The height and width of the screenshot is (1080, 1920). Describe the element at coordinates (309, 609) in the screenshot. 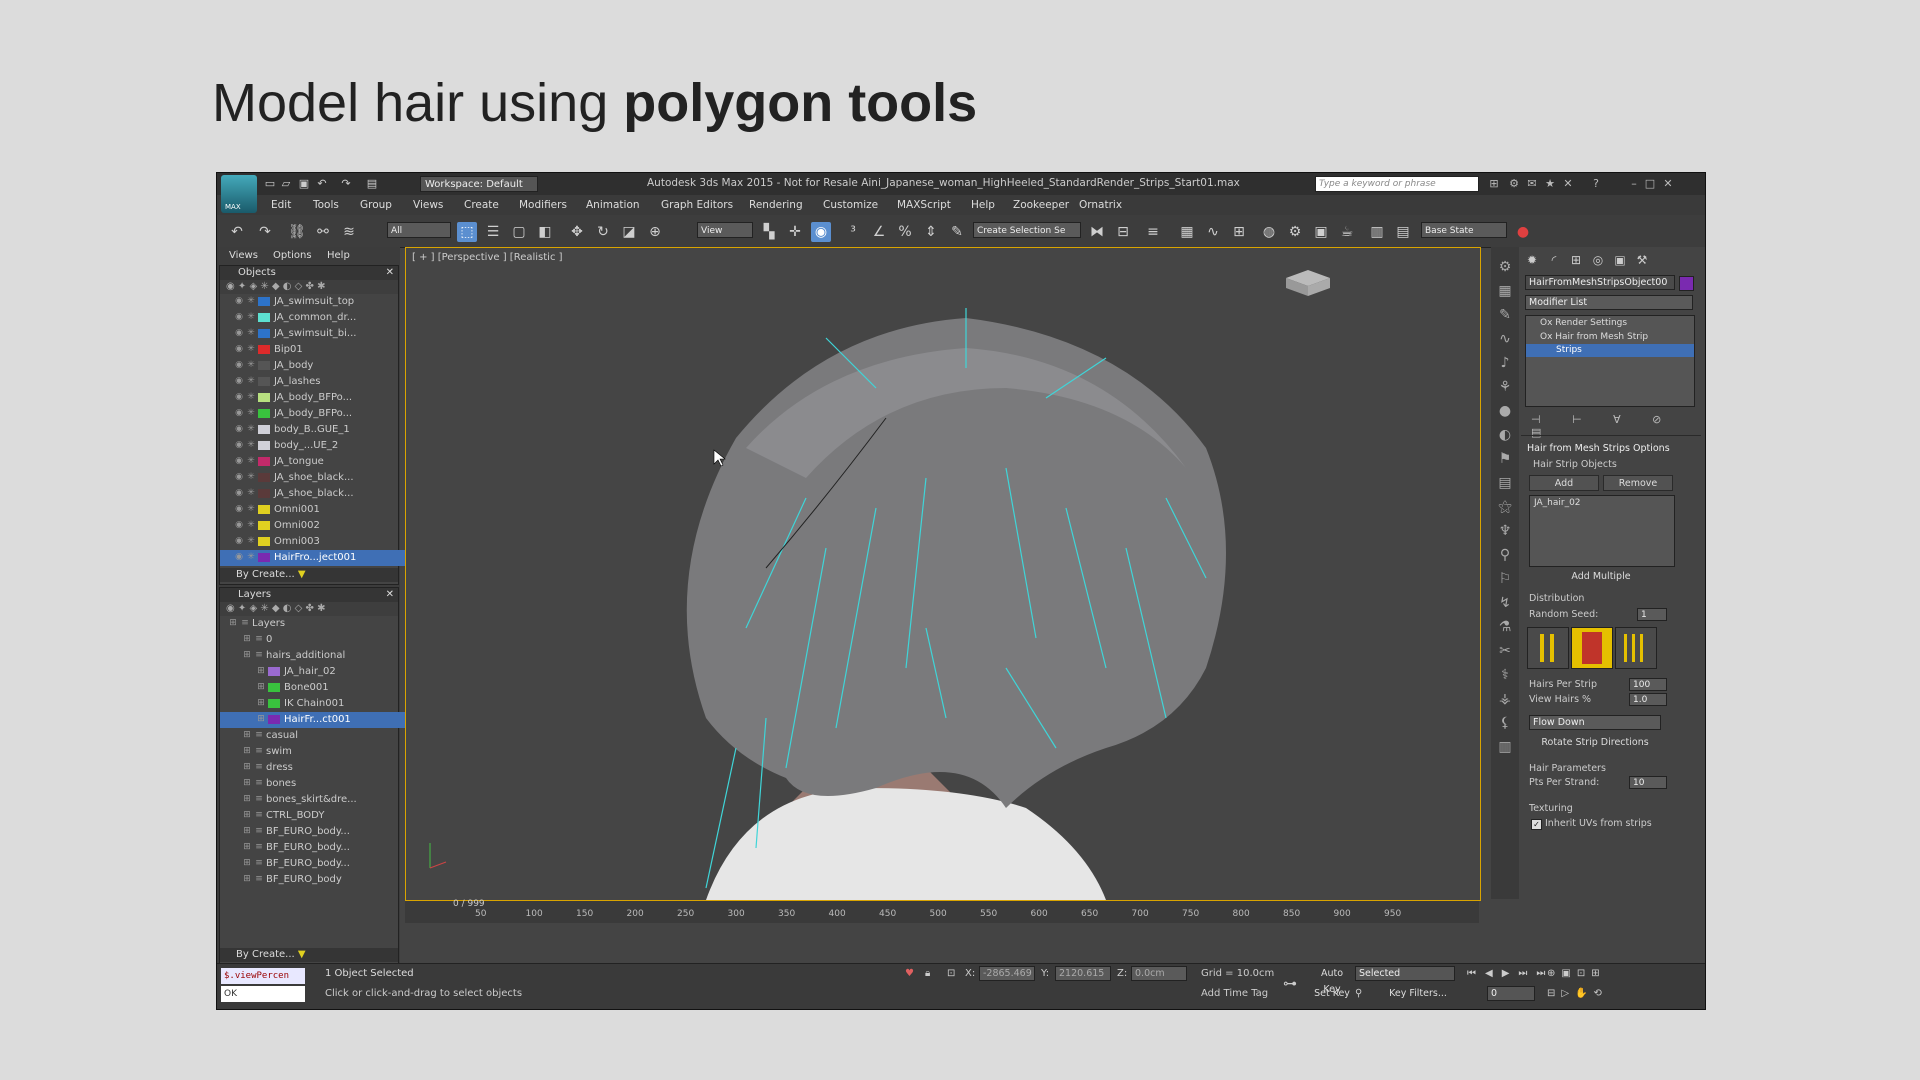

I see `layer-filter-icons: ◉ ✦ ◈ ✳ ◆ ◐ ◇ ✤ ✱` at that location.